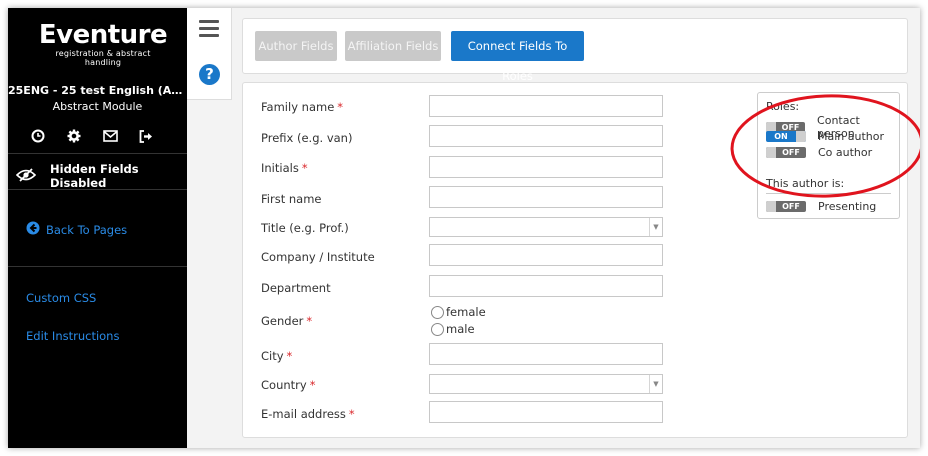 The image size is (928, 456). I want to click on initials-input, so click(546, 167).